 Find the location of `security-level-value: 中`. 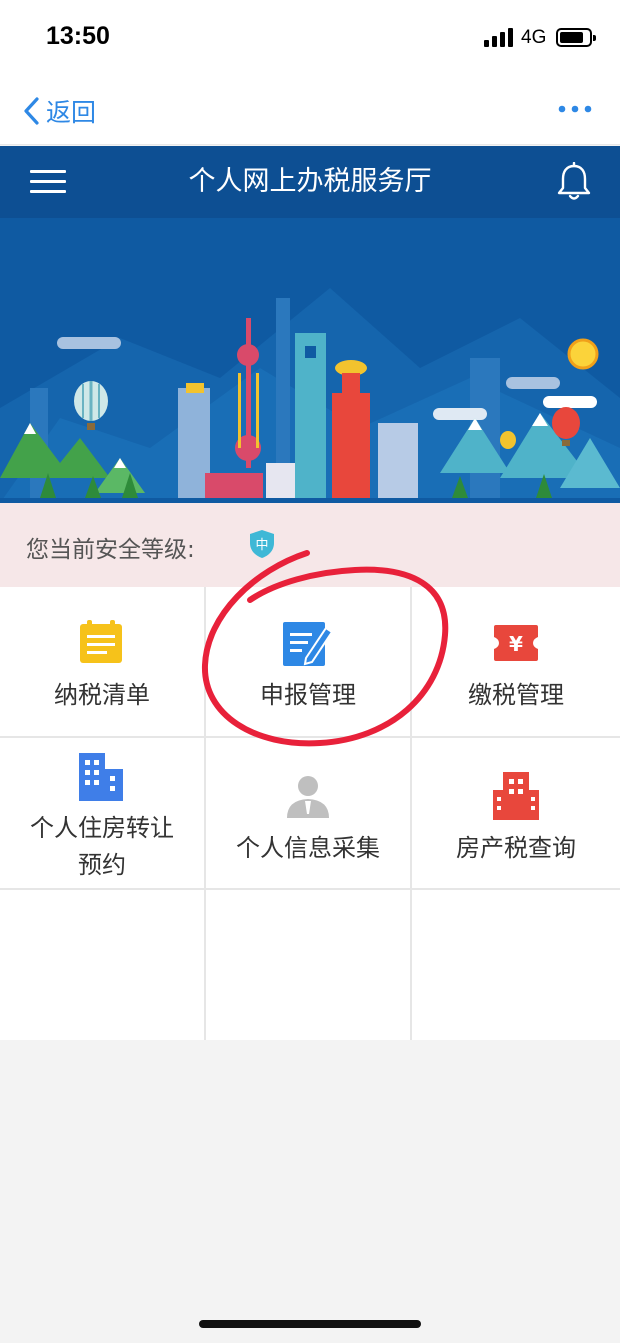

security-level-value: 中 is located at coordinates (261, 545).